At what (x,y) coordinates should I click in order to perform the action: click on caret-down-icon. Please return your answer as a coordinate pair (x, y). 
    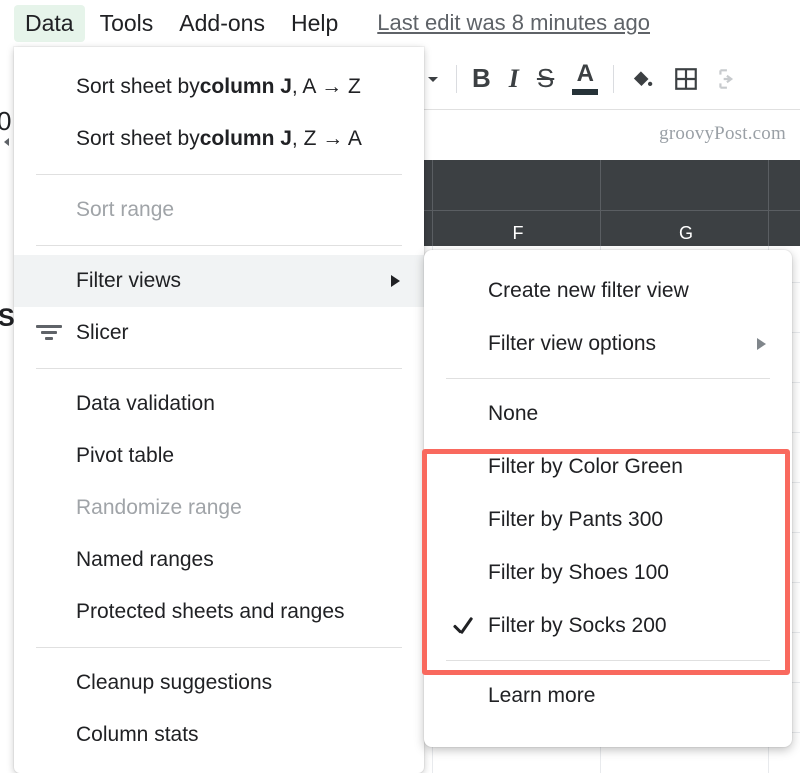
    Looking at the image, I should click on (433, 79).